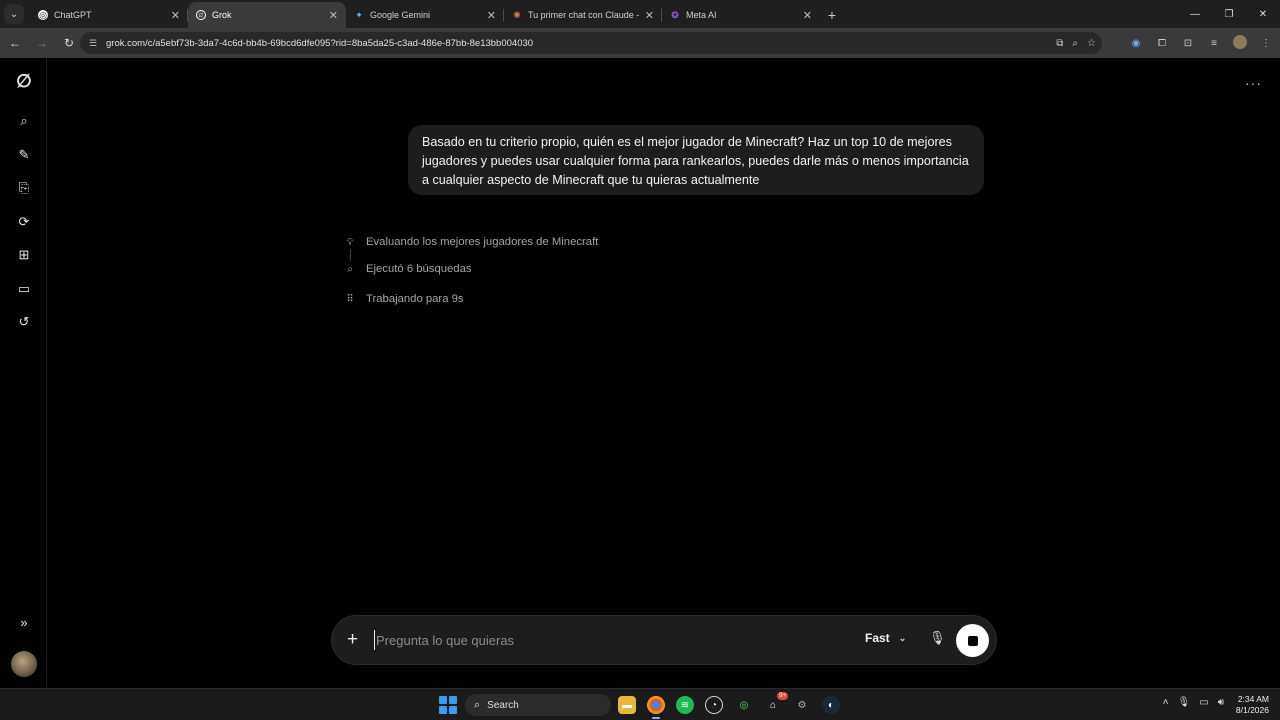 The height and width of the screenshot is (720, 1280). What do you see at coordinates (448, 705) in the screenshot?
I see `start-button` at bounding box center [448, 705].